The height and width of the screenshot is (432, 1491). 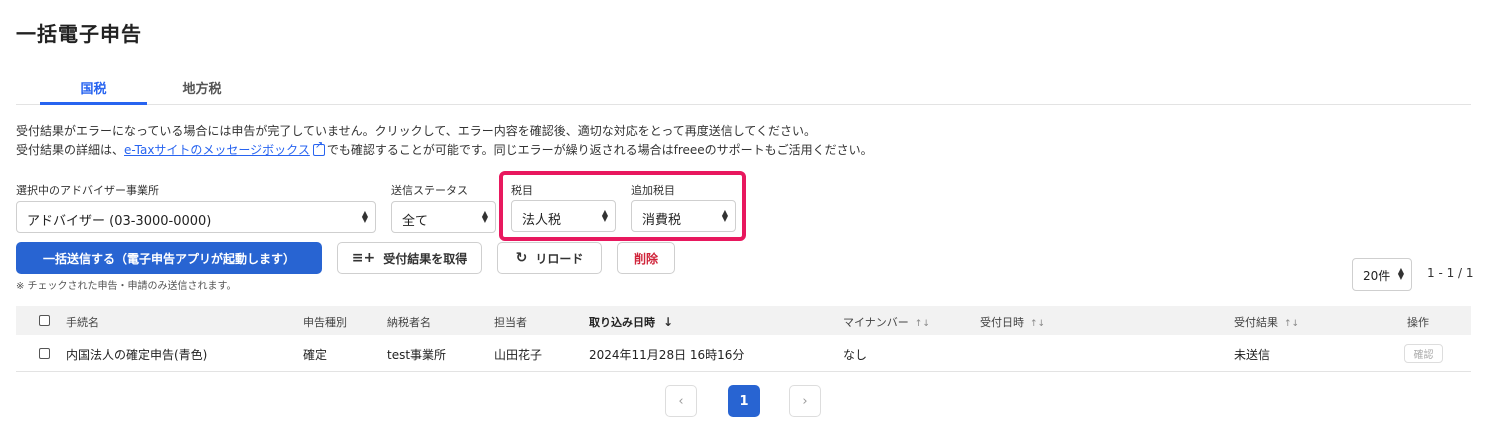 I want to click on send-footnote: ※ チェックされた申告・申請のみ送信されます。, so click(x=126, y=286).